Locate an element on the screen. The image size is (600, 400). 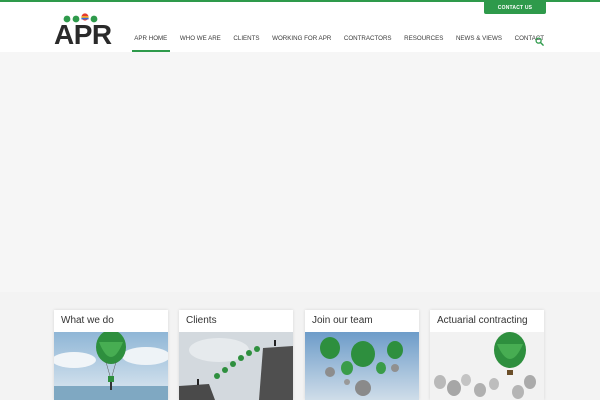
card-clients: Clients is located at coordinates (236, 355).